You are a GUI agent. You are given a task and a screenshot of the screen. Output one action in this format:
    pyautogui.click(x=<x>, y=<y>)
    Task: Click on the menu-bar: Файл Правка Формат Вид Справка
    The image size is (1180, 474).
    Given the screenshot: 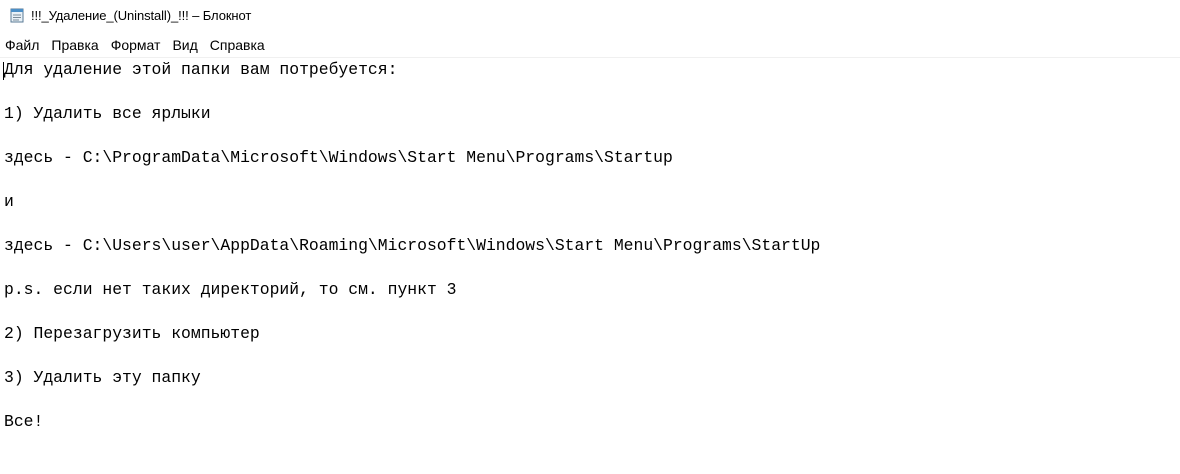 What is the action you would take?
    pyautogui.click(x=590, y=46)
    